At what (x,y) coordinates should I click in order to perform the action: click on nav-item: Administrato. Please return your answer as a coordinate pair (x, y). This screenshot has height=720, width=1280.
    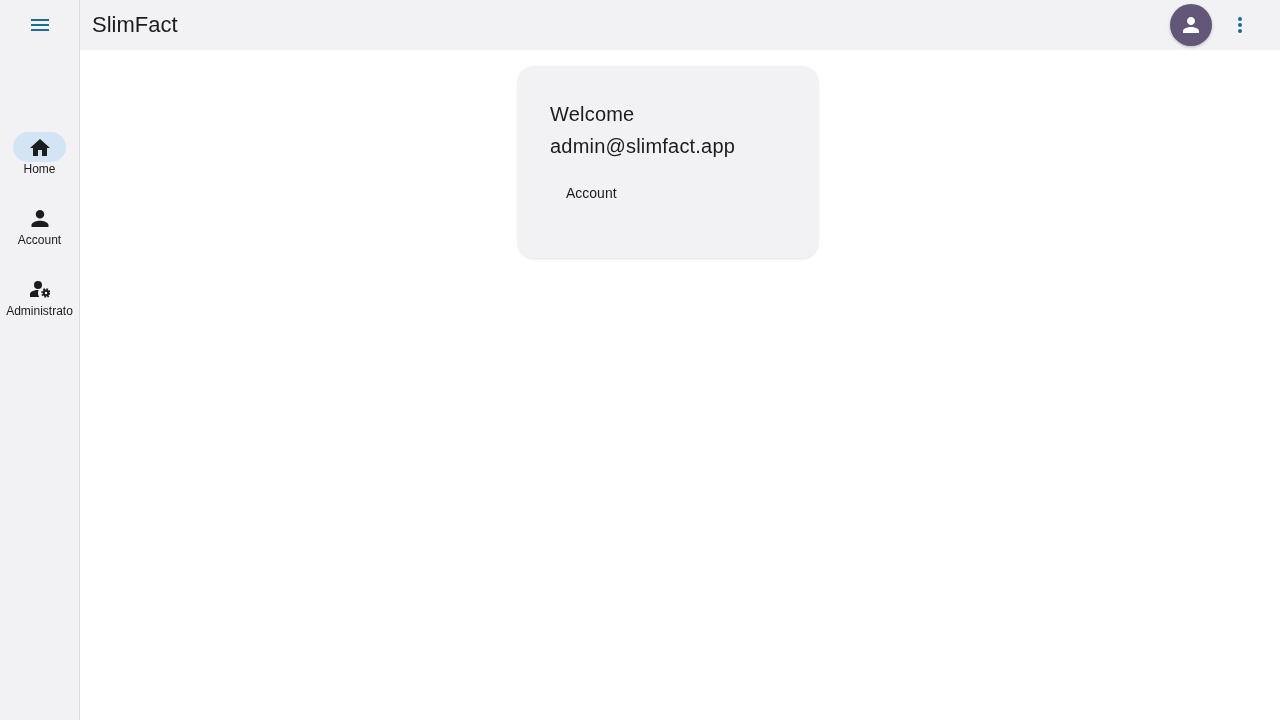
    Looking at the image, I should click on (39, 296).